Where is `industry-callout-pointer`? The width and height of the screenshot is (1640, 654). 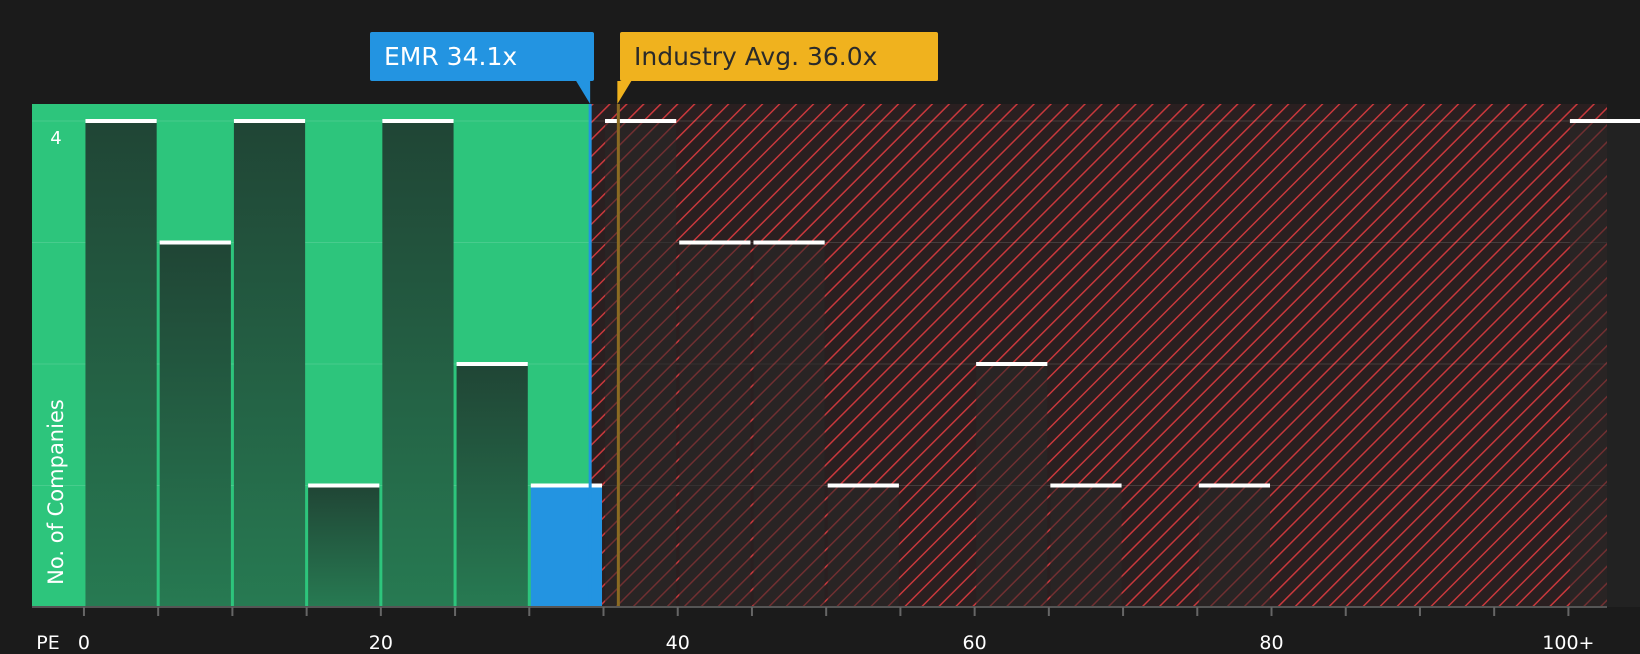 industry-callout-pointer is located at coordinates (624, 92).